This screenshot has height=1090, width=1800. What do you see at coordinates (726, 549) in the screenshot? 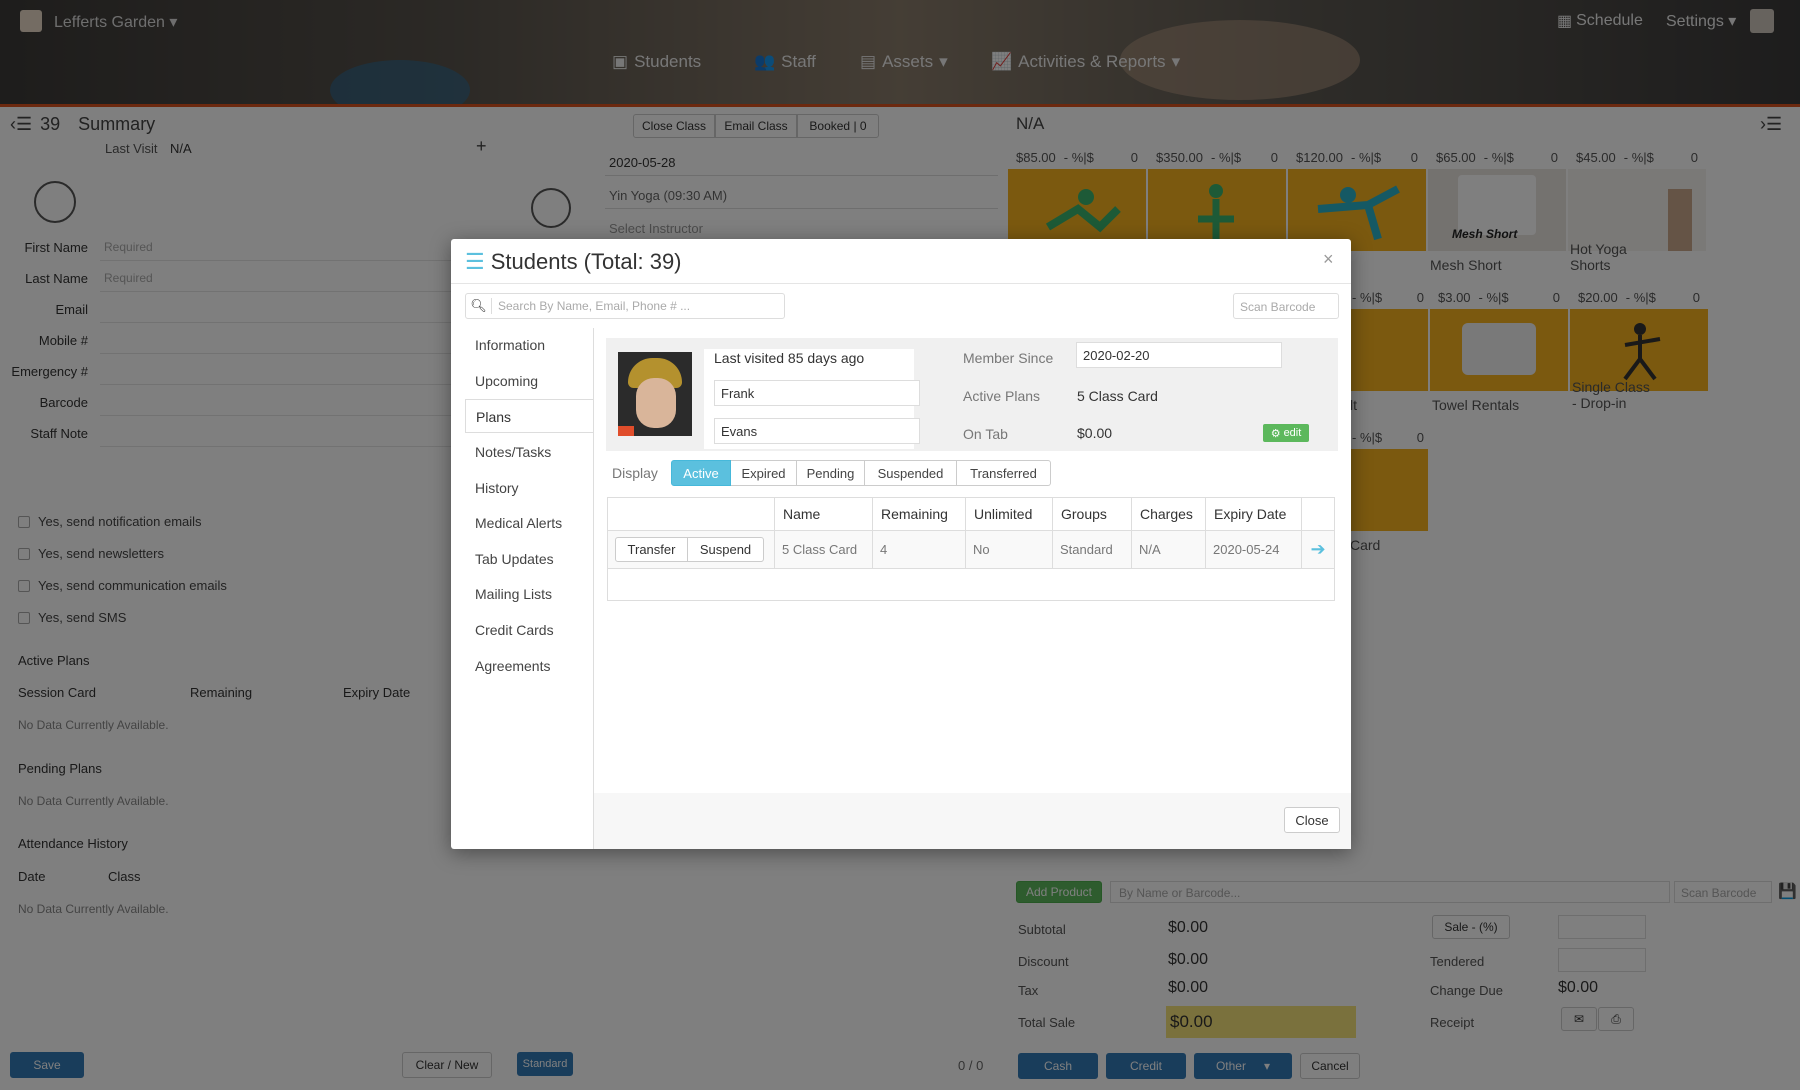
I see `suspend-button: Suspend` at bounding box center [726, 549].